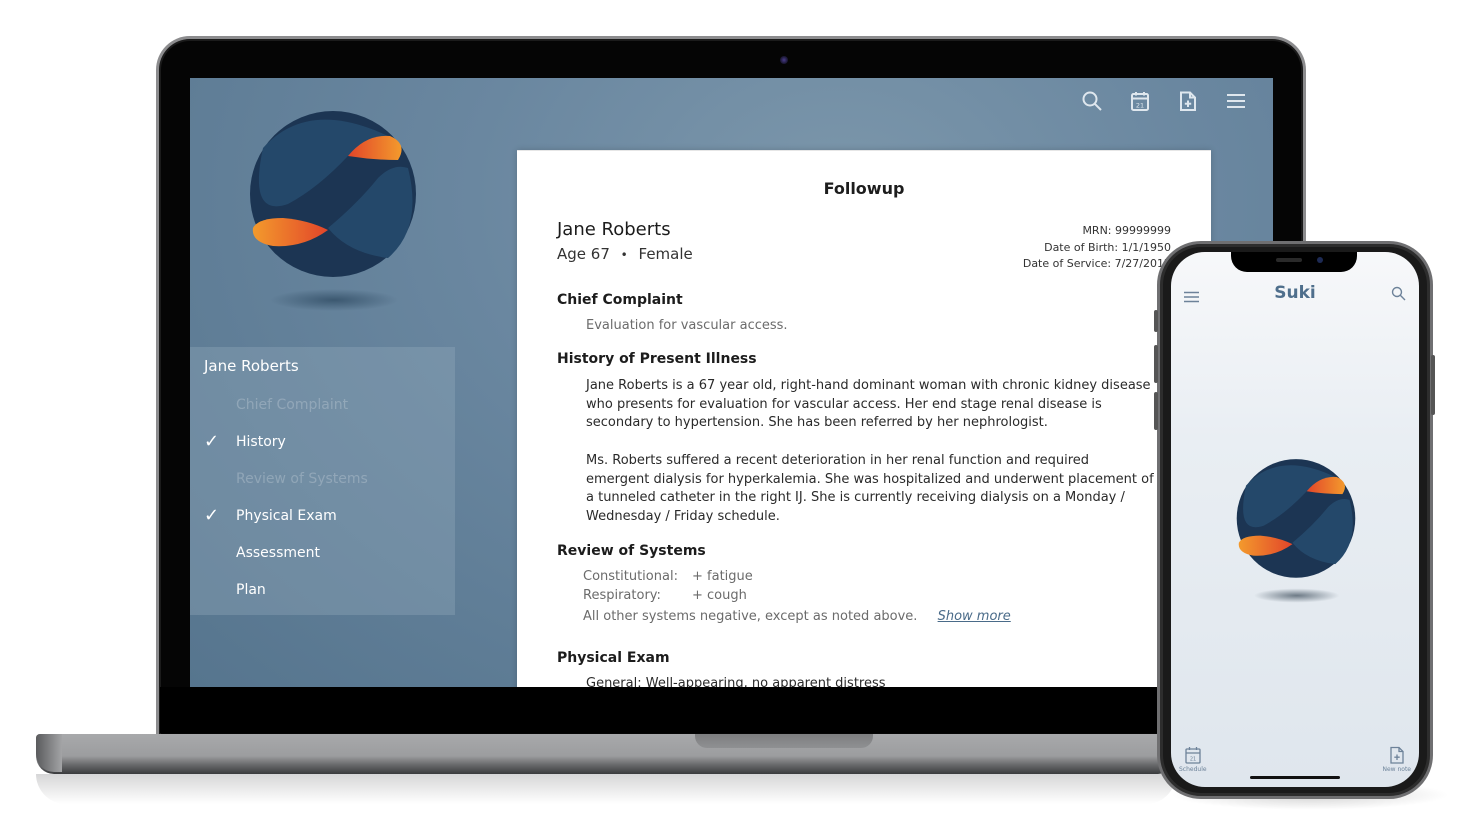 The height and width of the screenshot is (821, 1460). Describe the element at coordinates (1107, 247) in the screenshot. I see `date-of-birth: Date of Birth: 1/1/1950` at that location.